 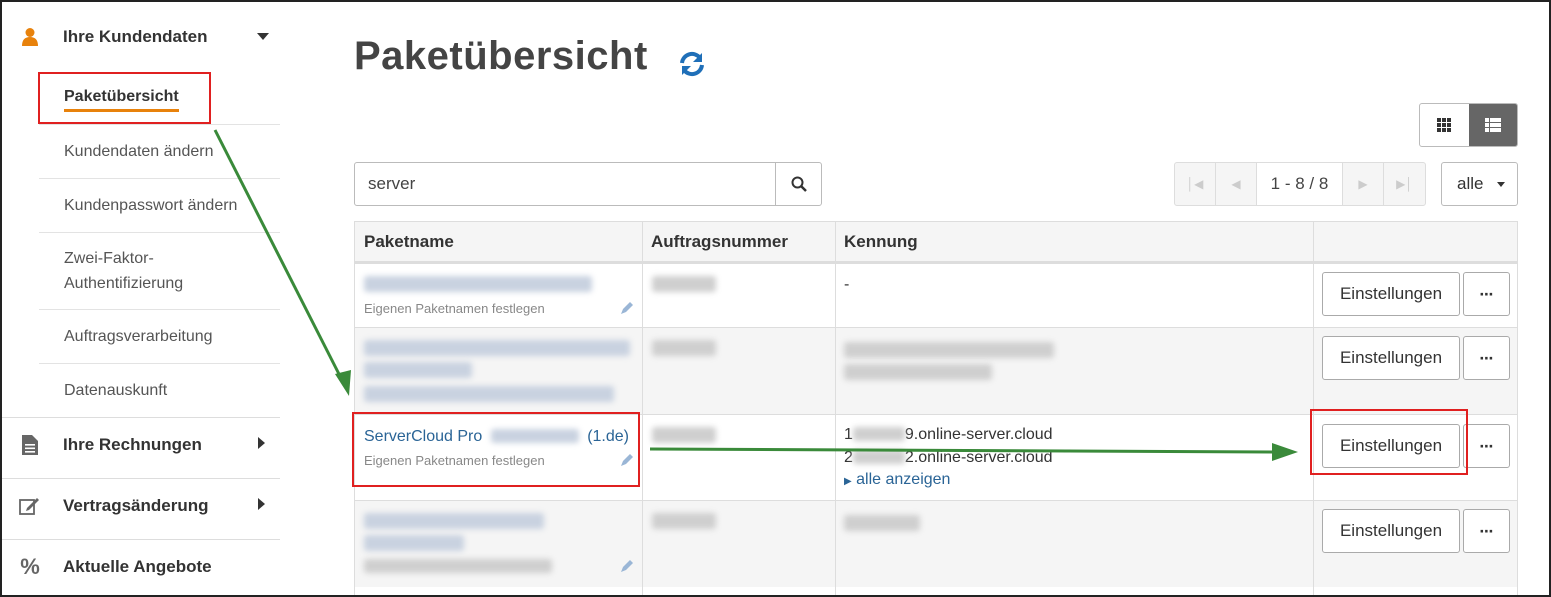 I want to click on column-header-paketname: Paketname, so click(x=498, y=242).